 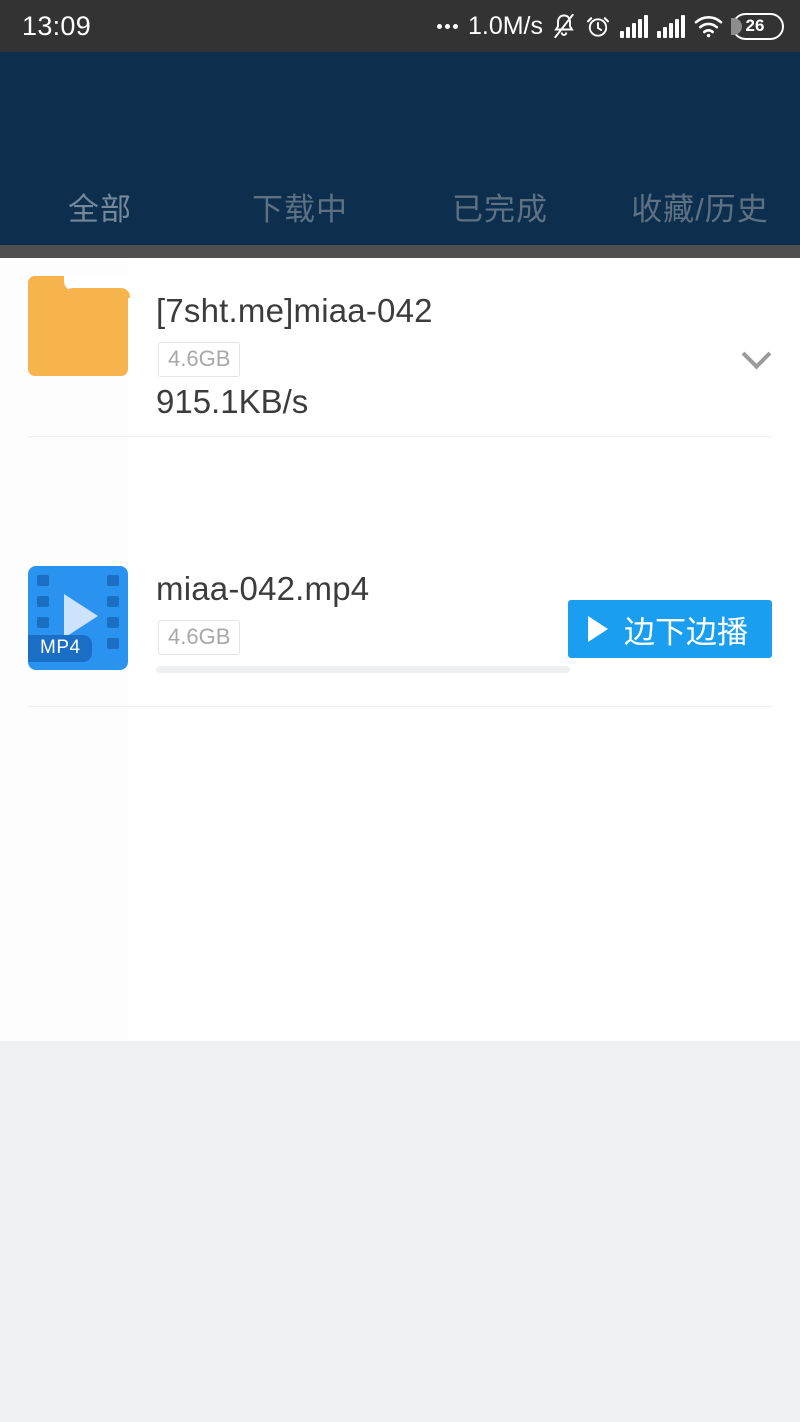 I want to click on tab-all: 全部, so click(x=100, y=206).